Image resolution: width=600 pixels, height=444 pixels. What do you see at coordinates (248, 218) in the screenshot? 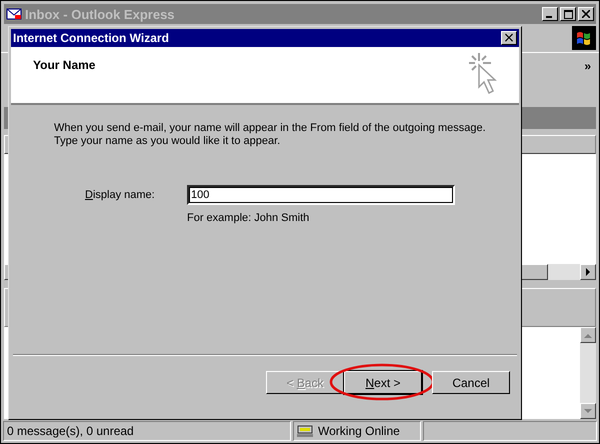
I see `example-hint: For example: John Smith` at bounding box center [248, 218].